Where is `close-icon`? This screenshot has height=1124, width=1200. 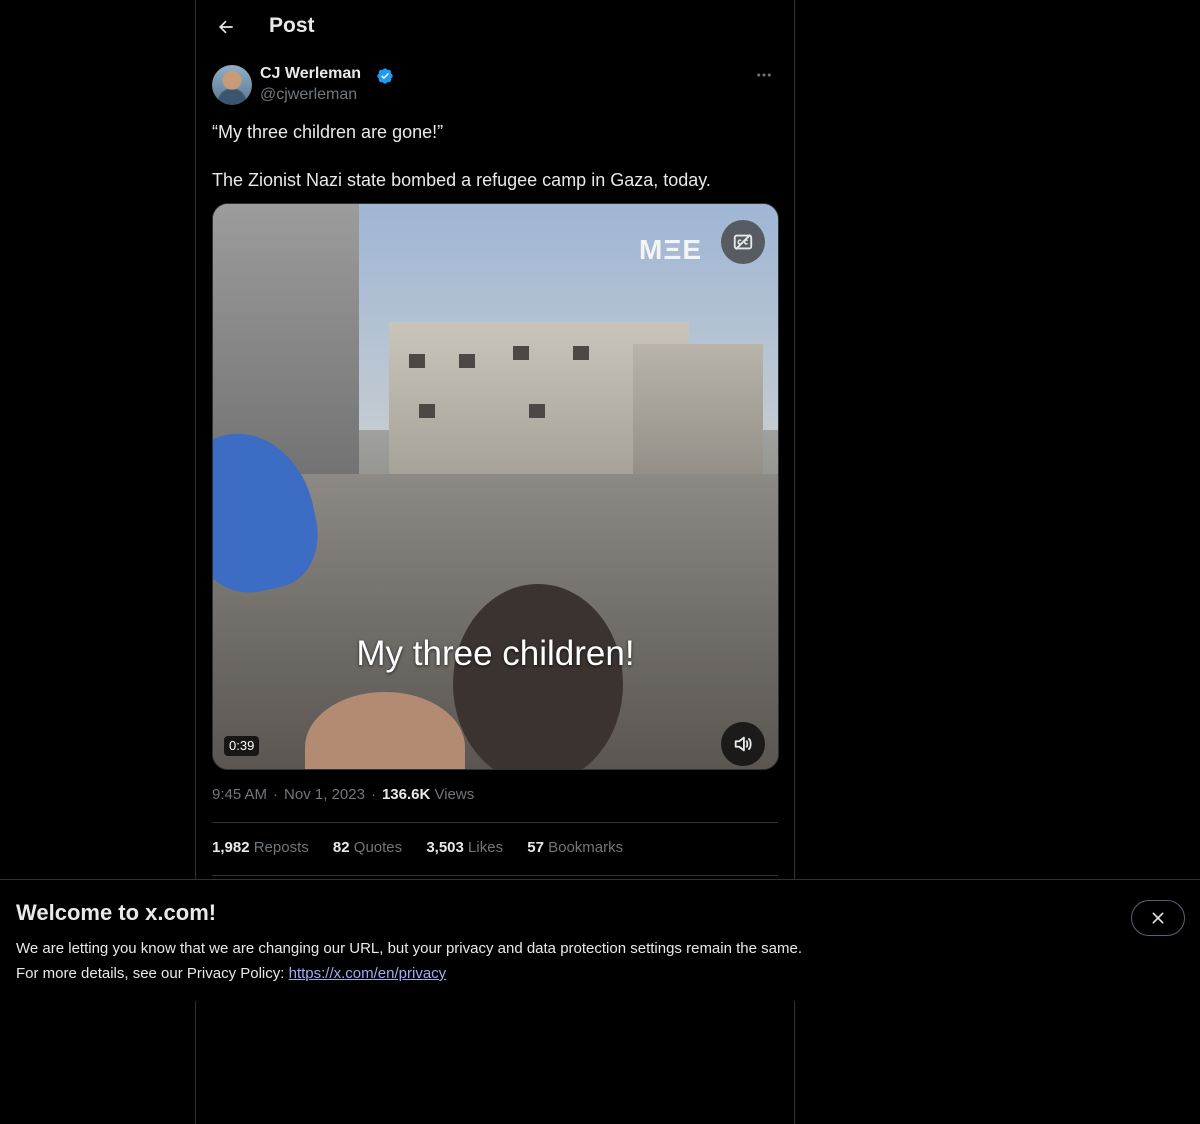
close-icon is located at coordinates (1158, 918).